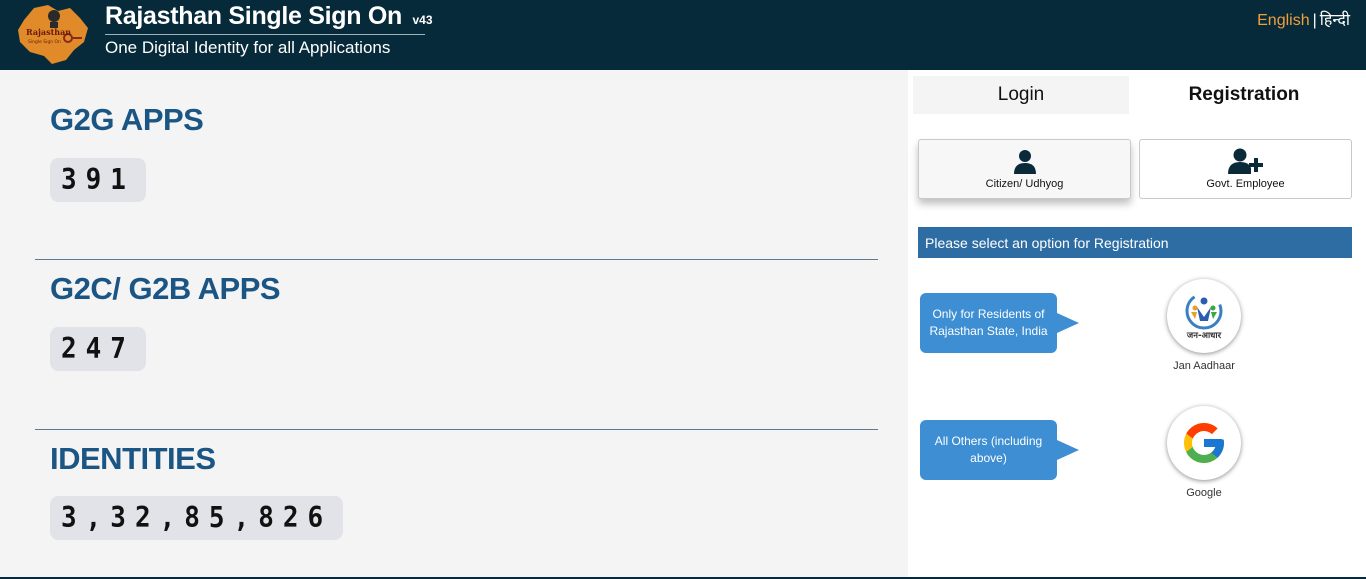 The height and width of the screenshot is (579, 1366). What do you see at coordinates (1335, 20) in the screenshot?
I see `lang-hindi-link: हिन्दी` at bounding box center [1335, 20].